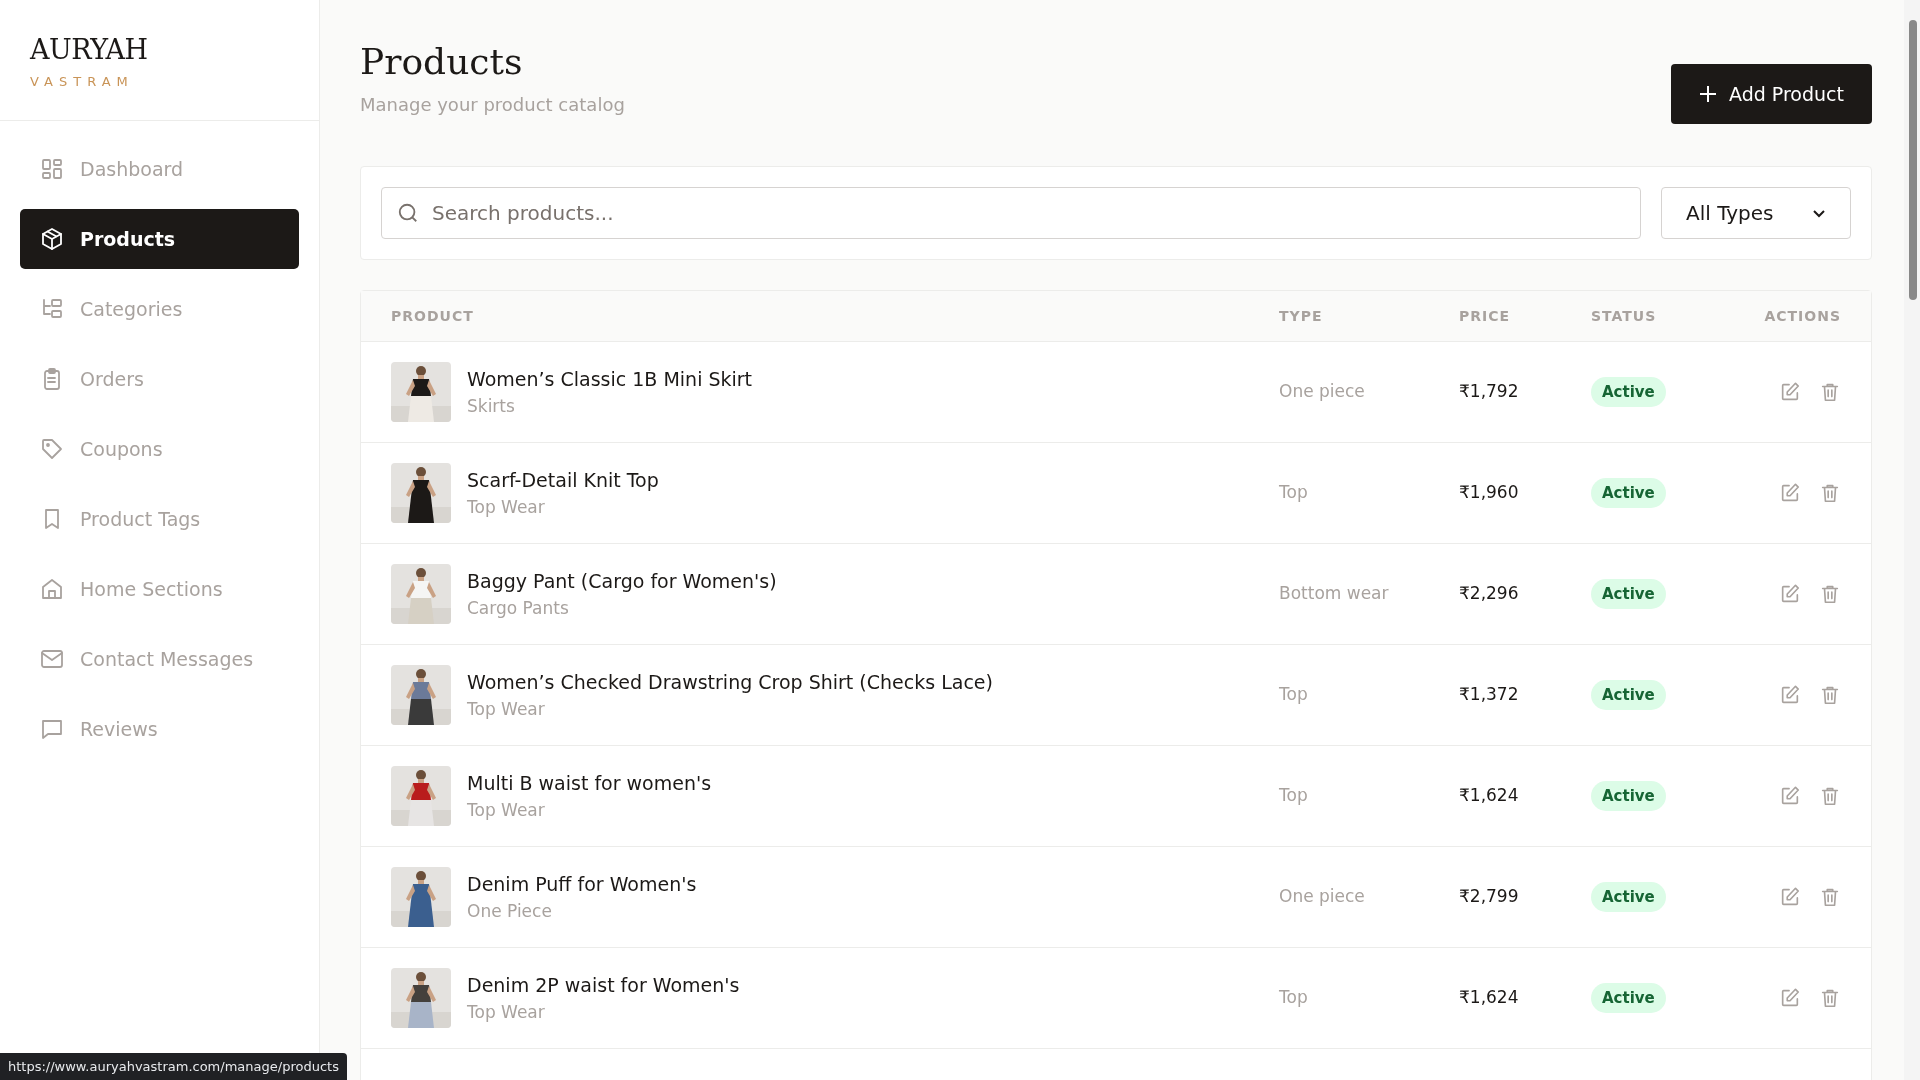 The width and height of the screenshot is (1920, 1080). I want to click on product-category: Skirts, so click(491, 406).